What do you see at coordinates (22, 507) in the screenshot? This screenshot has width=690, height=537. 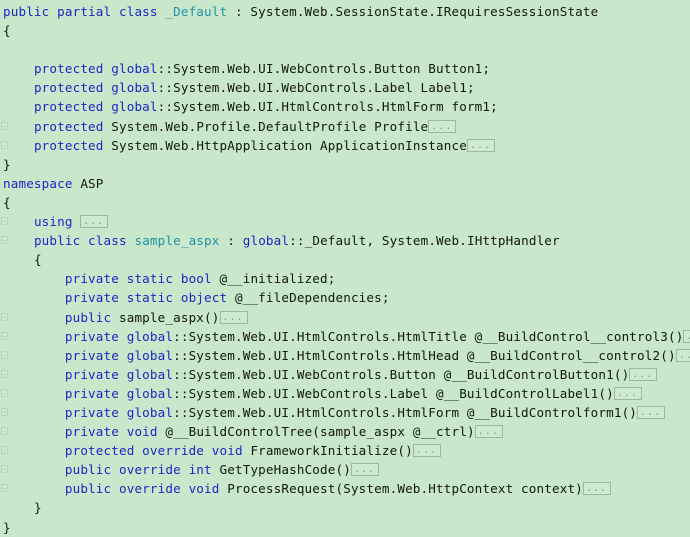 I see `code-line-text: }` at bounding box center [22, 507].